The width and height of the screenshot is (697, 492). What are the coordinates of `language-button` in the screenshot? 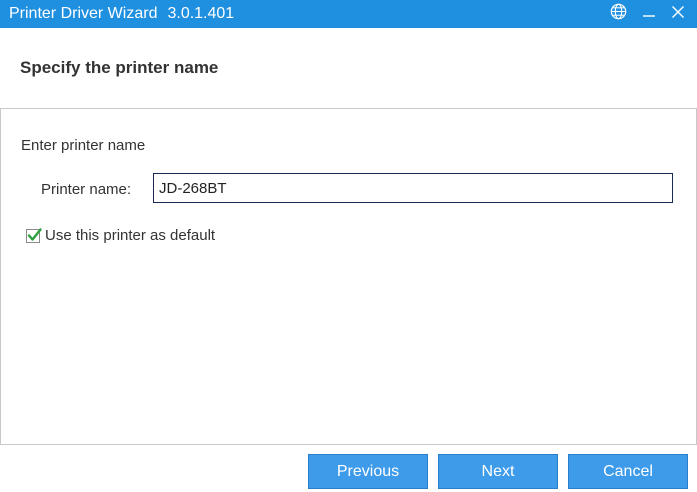 It's located at (618, 14).